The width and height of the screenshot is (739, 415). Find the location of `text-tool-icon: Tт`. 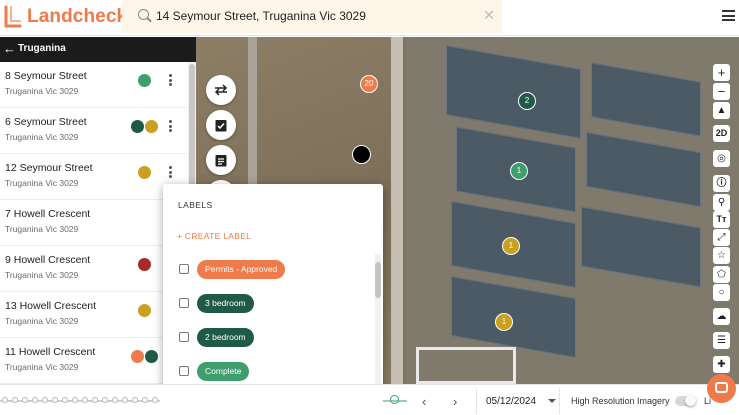

text-tool-icon: Tт is located at coordinates (721, 219).